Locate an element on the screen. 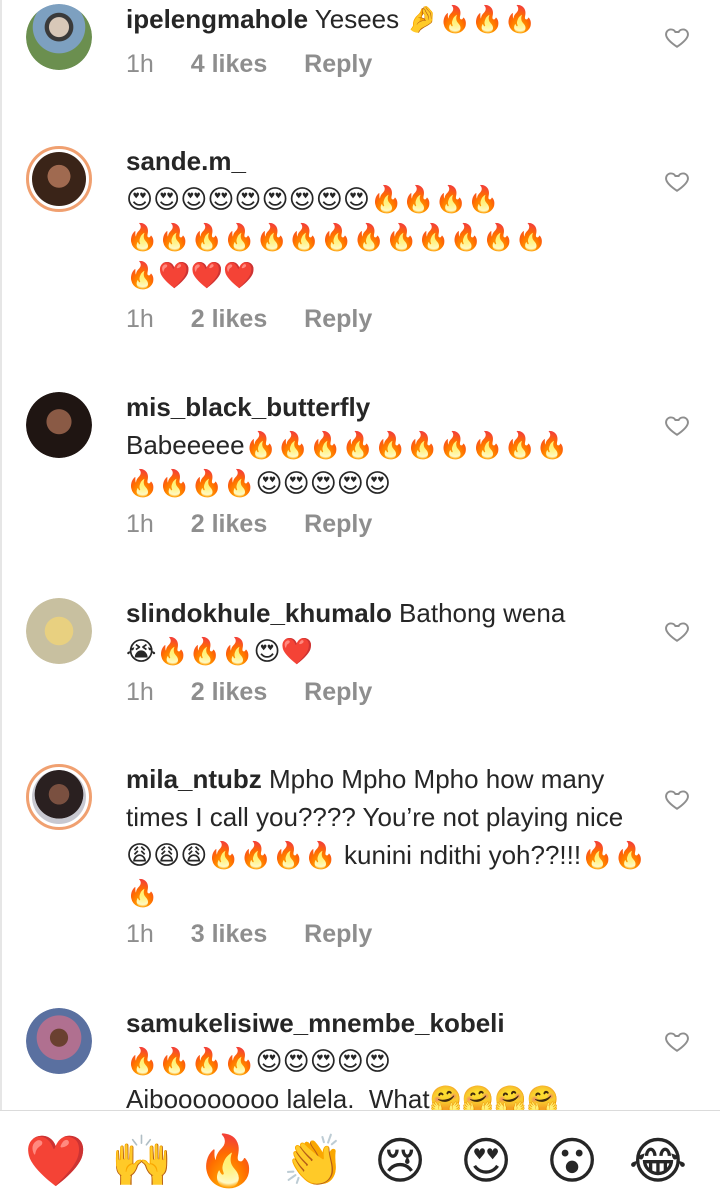  surprised-face-reaction-icon: 😮 is located at coordinates (572, 1161).